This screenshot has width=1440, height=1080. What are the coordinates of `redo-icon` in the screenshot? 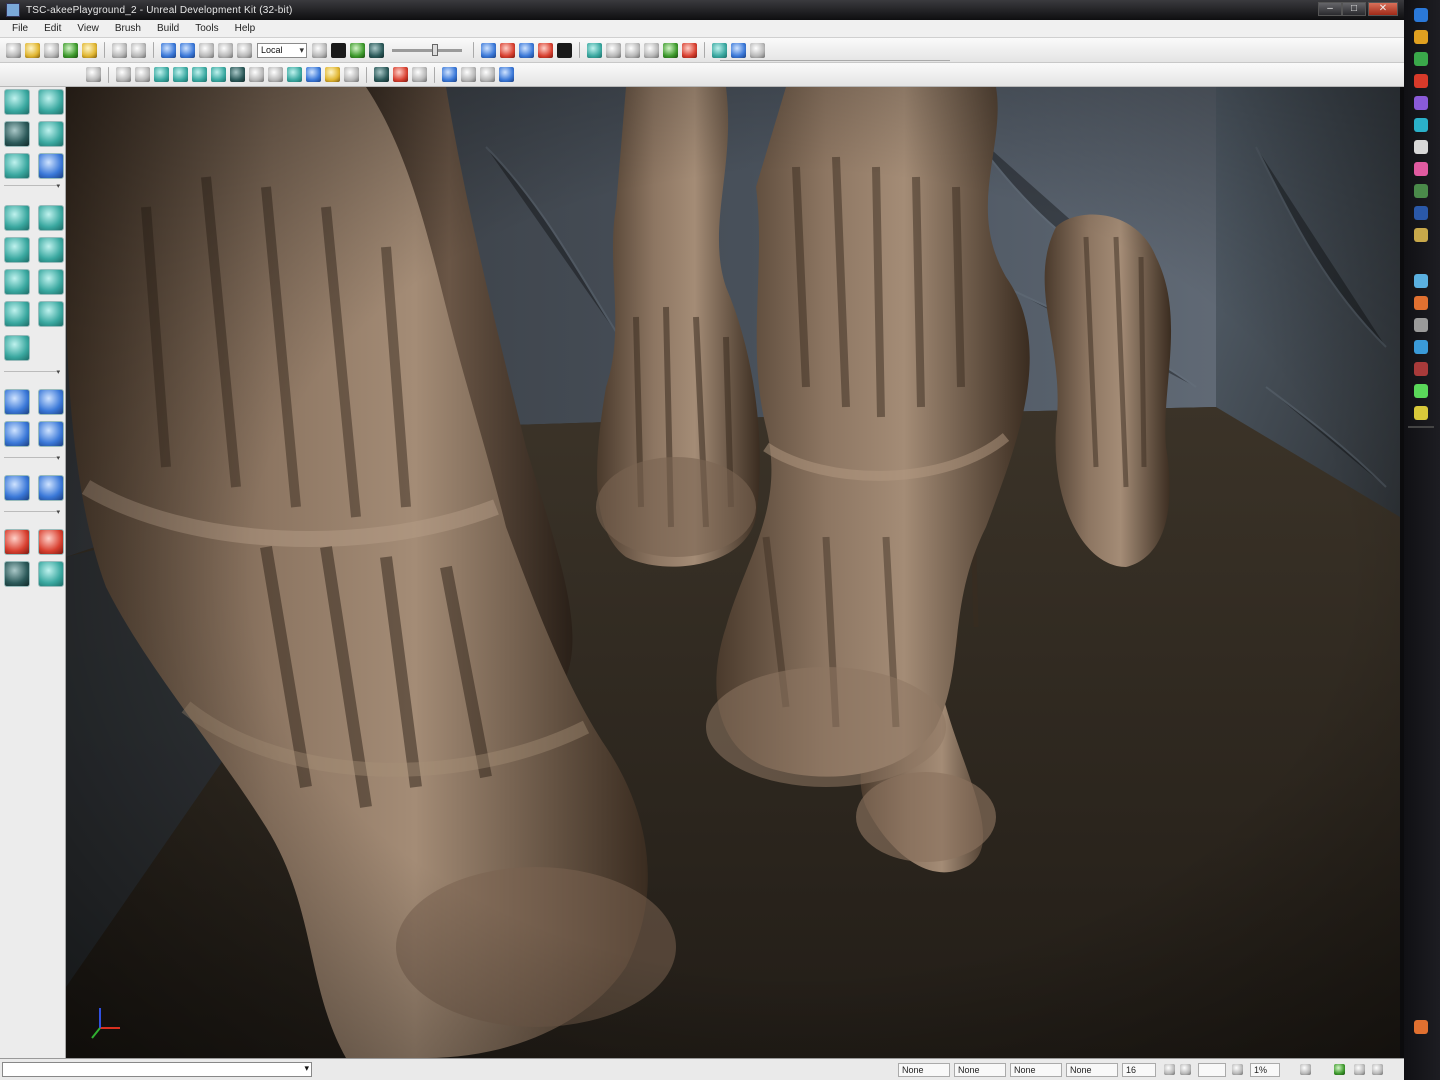 It's located at (138, 50).